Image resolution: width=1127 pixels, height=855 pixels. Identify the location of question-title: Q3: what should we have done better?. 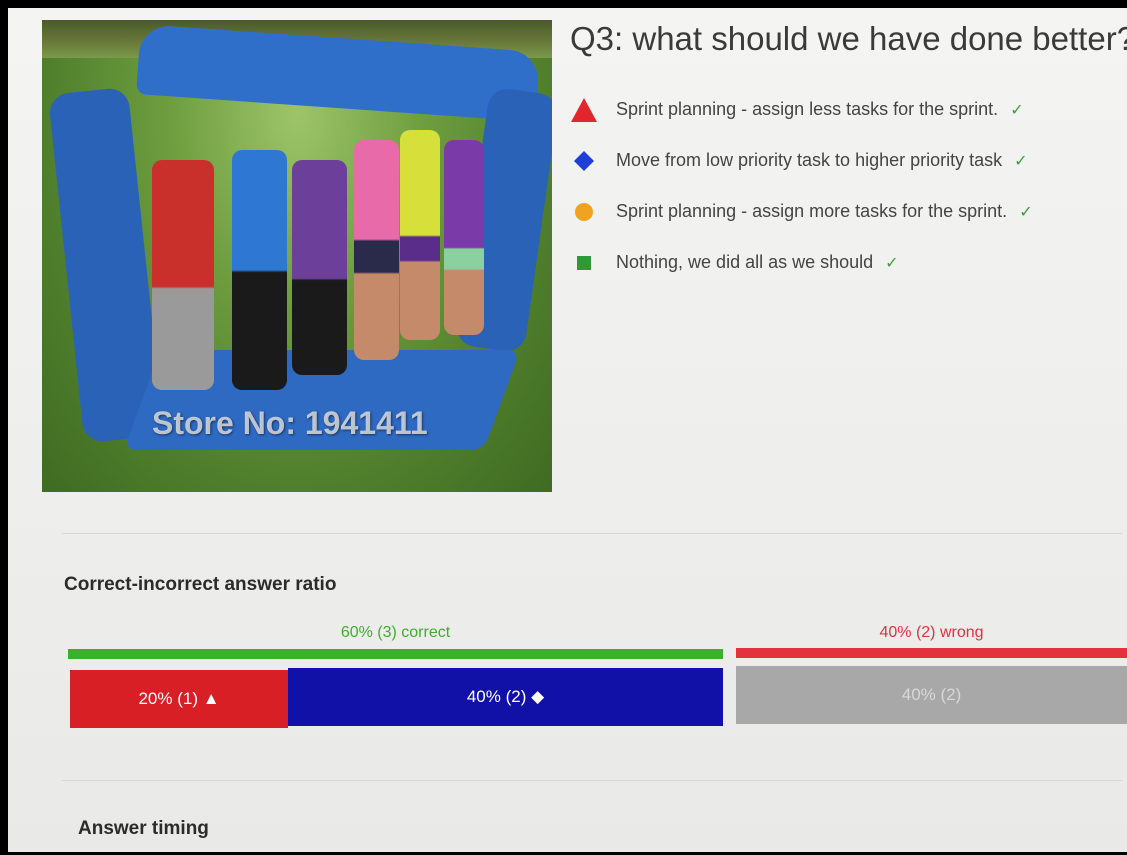
(848, 38).